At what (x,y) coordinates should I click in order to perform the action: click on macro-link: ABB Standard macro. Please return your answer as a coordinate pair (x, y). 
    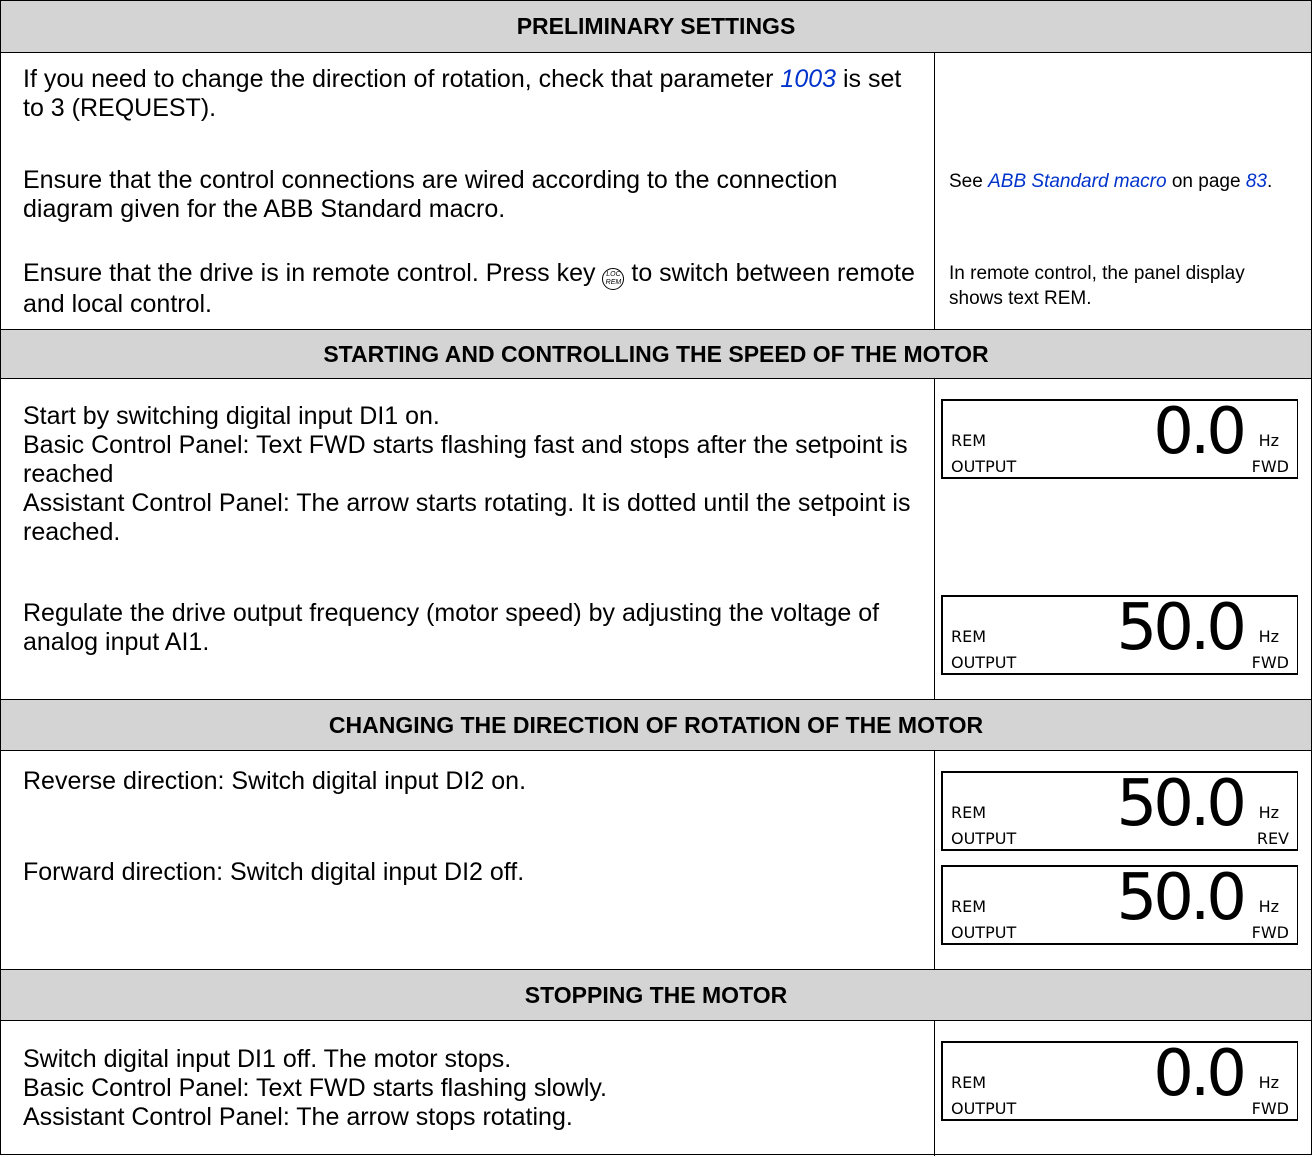
    Looking at the image, I should click on (1077, 181).